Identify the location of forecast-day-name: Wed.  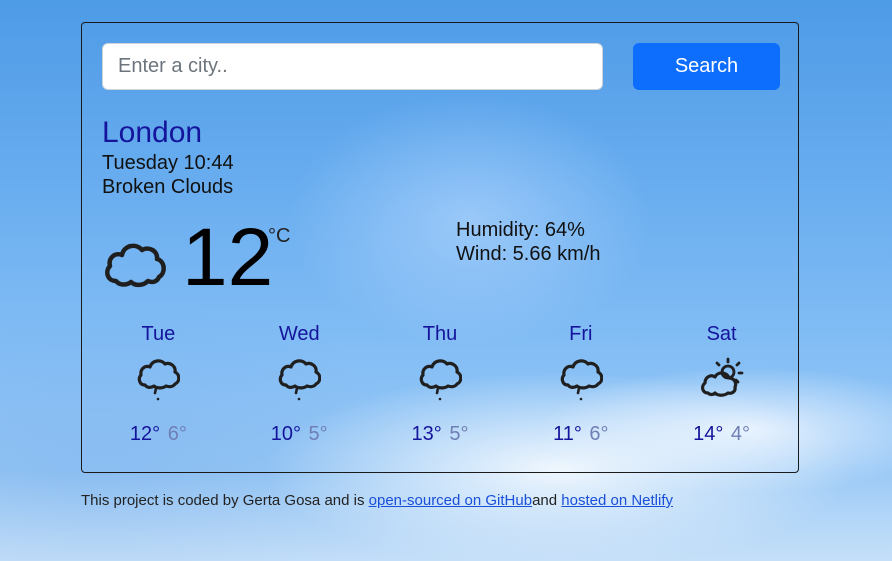
(299, 334).